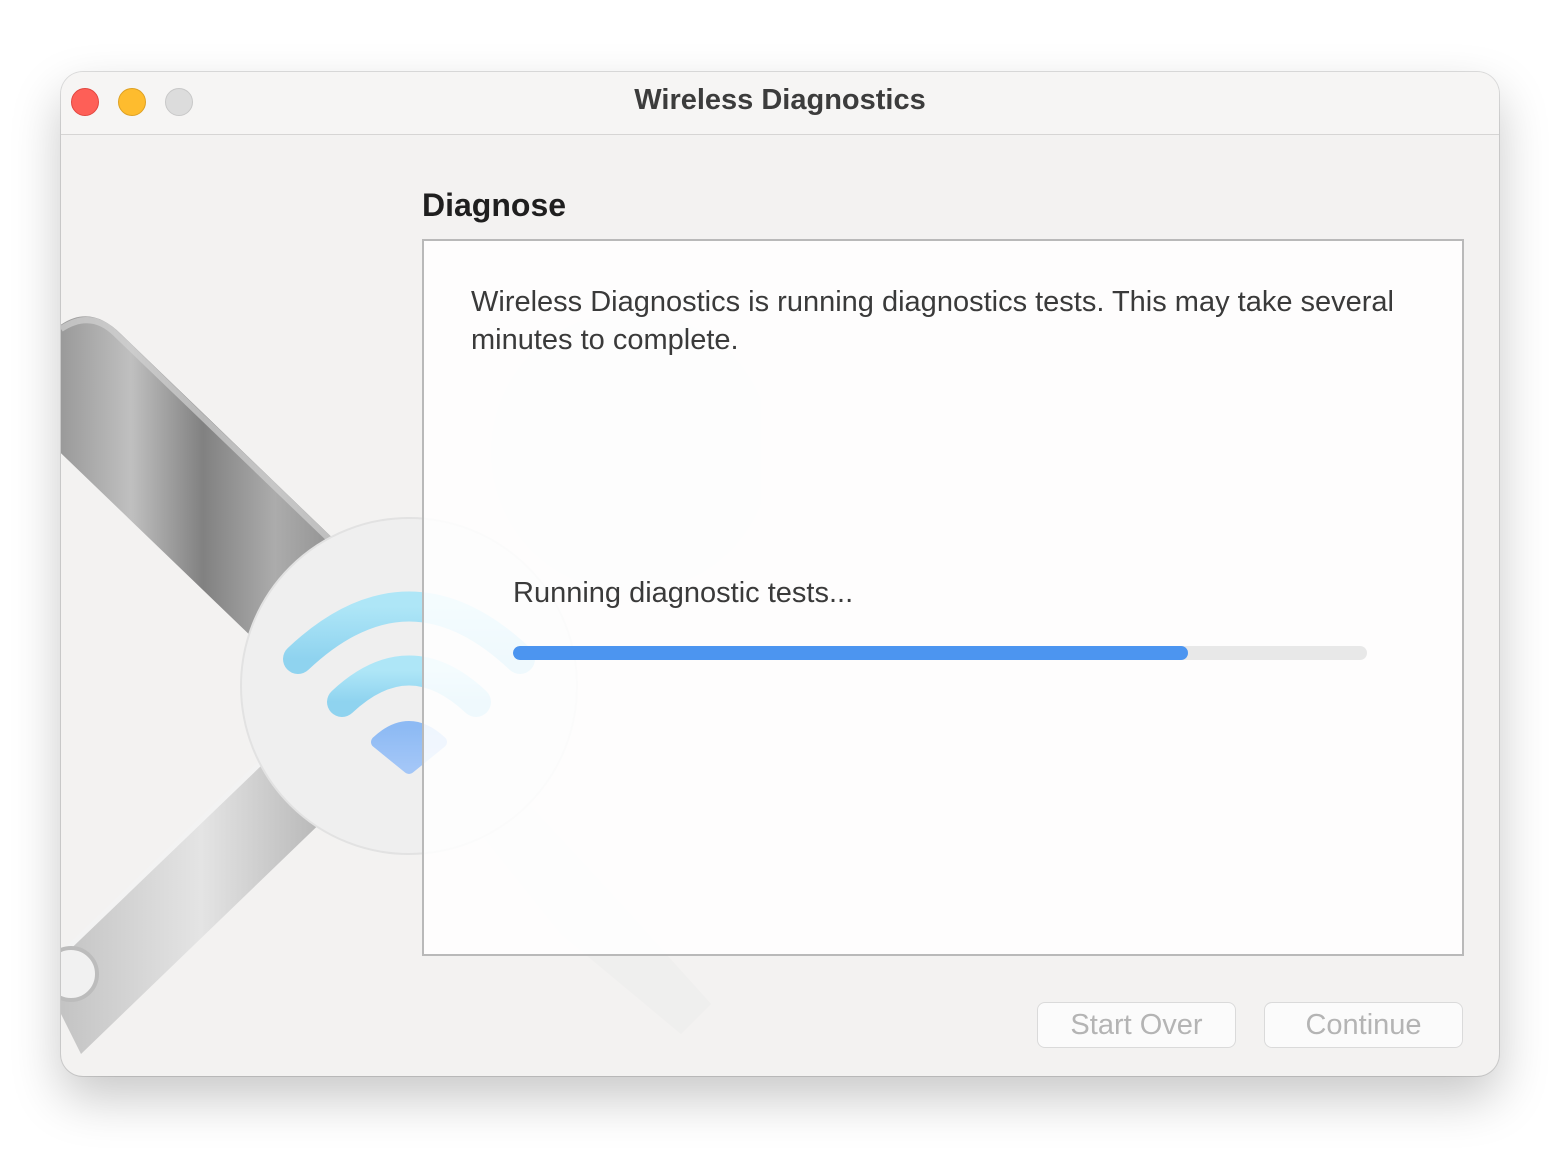  What do you see at coordinates (780, 100) in the screenshot?
I see `window-title: Wireless Diagnostics` at bounding box center [780, 100].